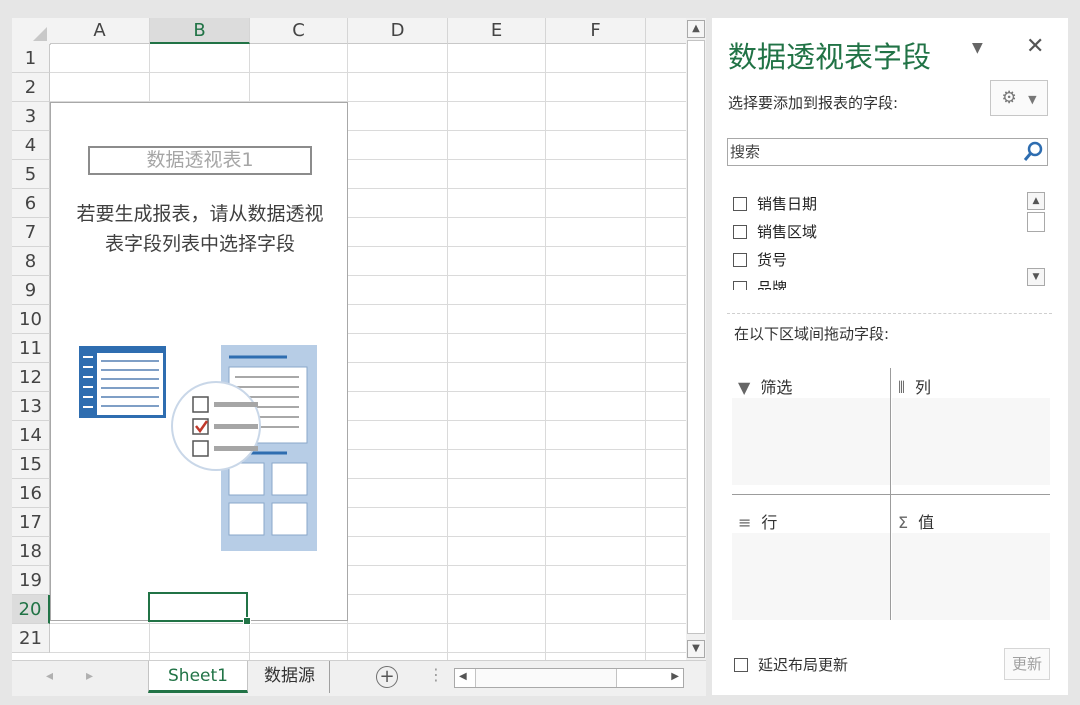 The image size is (1080, 705). I want to click on list-scroll-down-button: ▼, so click(1036, 277).